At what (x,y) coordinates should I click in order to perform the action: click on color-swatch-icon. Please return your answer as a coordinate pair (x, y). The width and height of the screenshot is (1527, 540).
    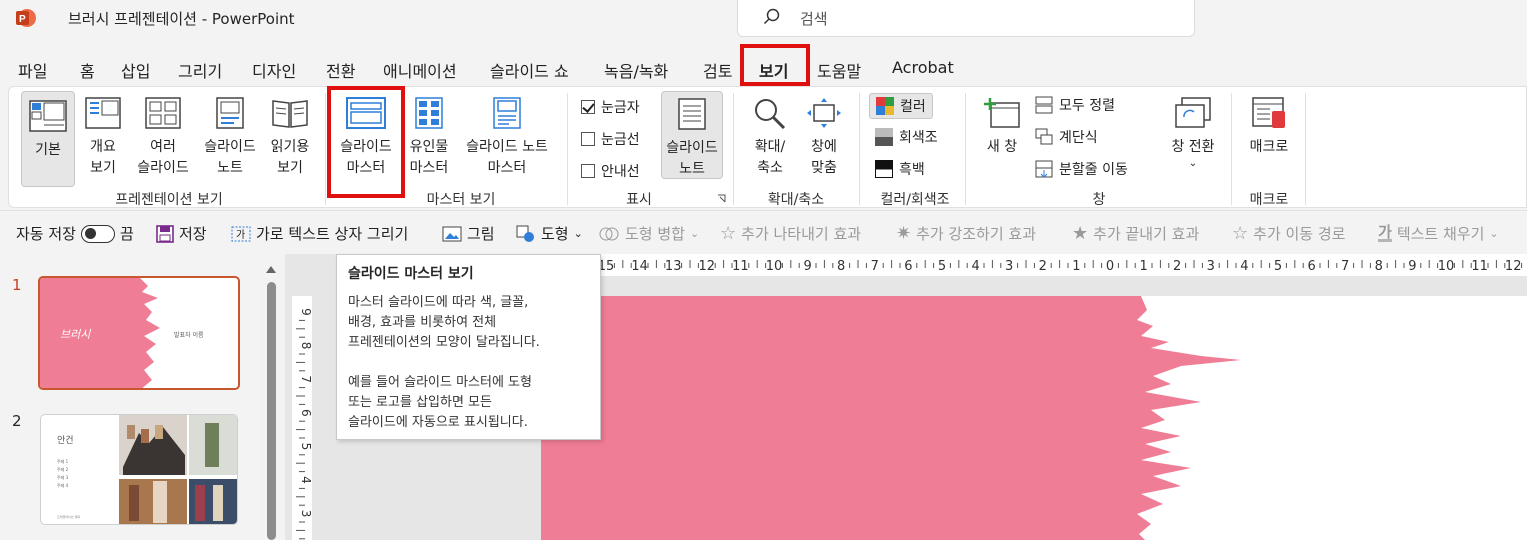
    Looking at the image, I should click on (885, 106).